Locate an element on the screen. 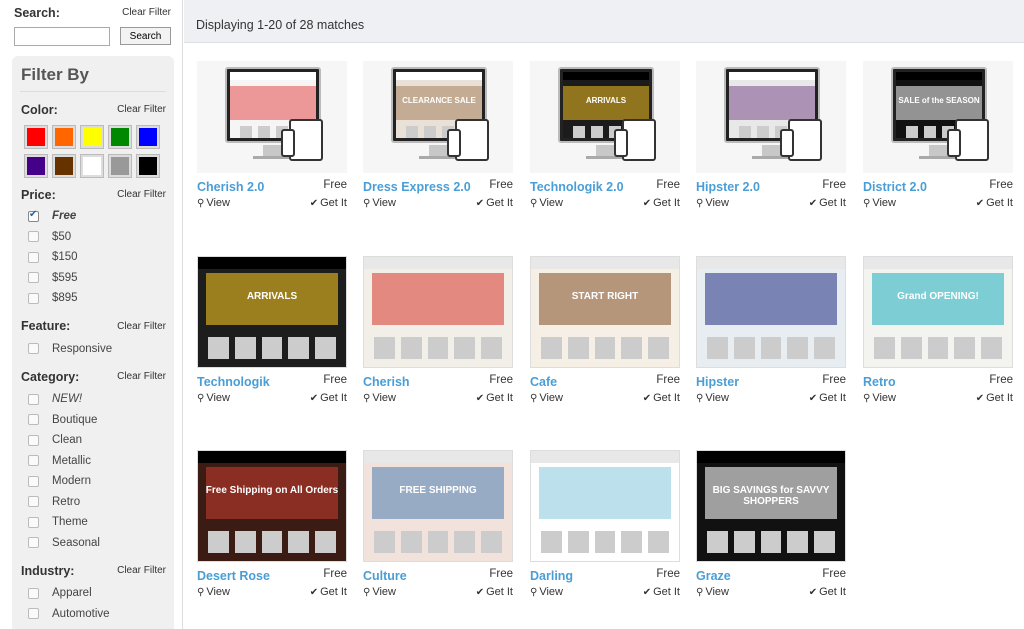 Image resolution: width=1024 pixels, height=629 pixels. price-option: $895 is located at coordinates (93, 298).